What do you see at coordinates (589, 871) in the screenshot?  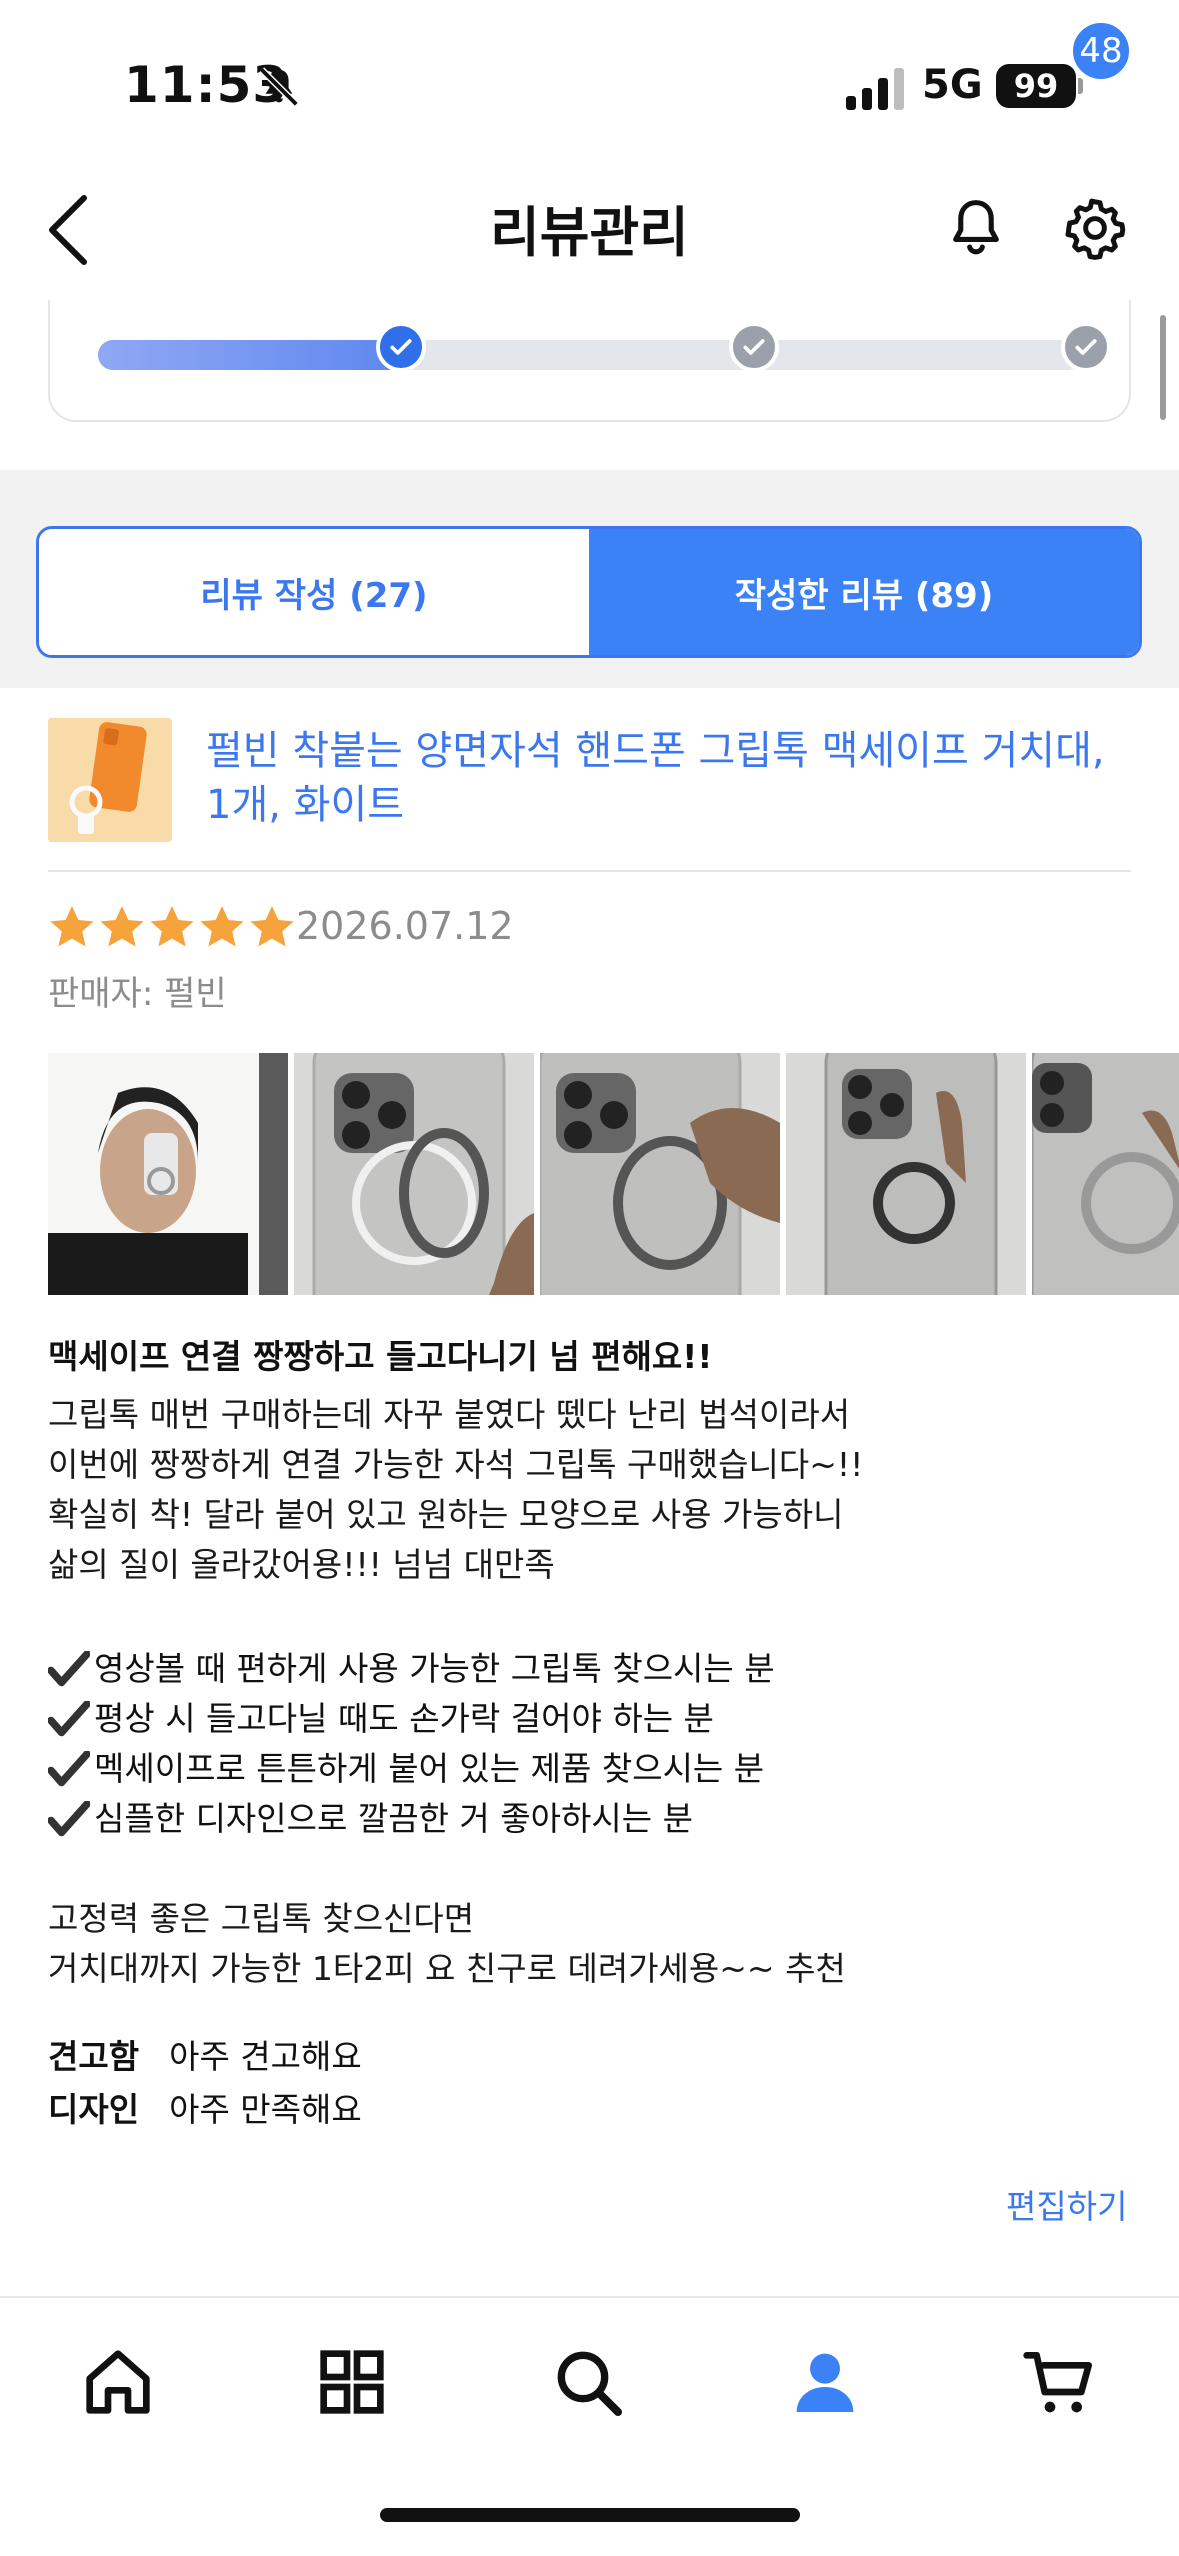 I see `divider` at bounding box center [589, 871].